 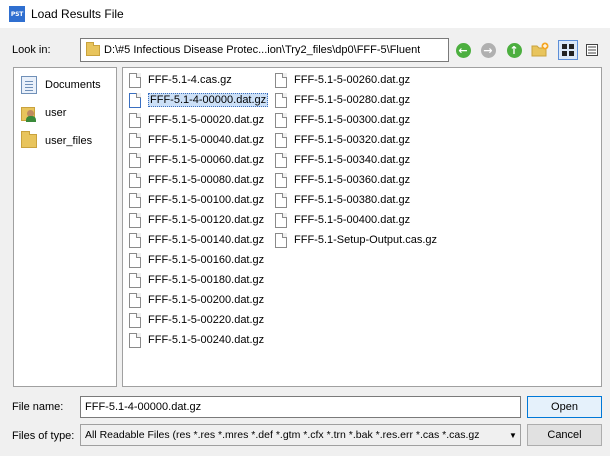 I want to click on file-item: FFF-5.1-5-00240.dat.gz, so click(x=198, y=340).